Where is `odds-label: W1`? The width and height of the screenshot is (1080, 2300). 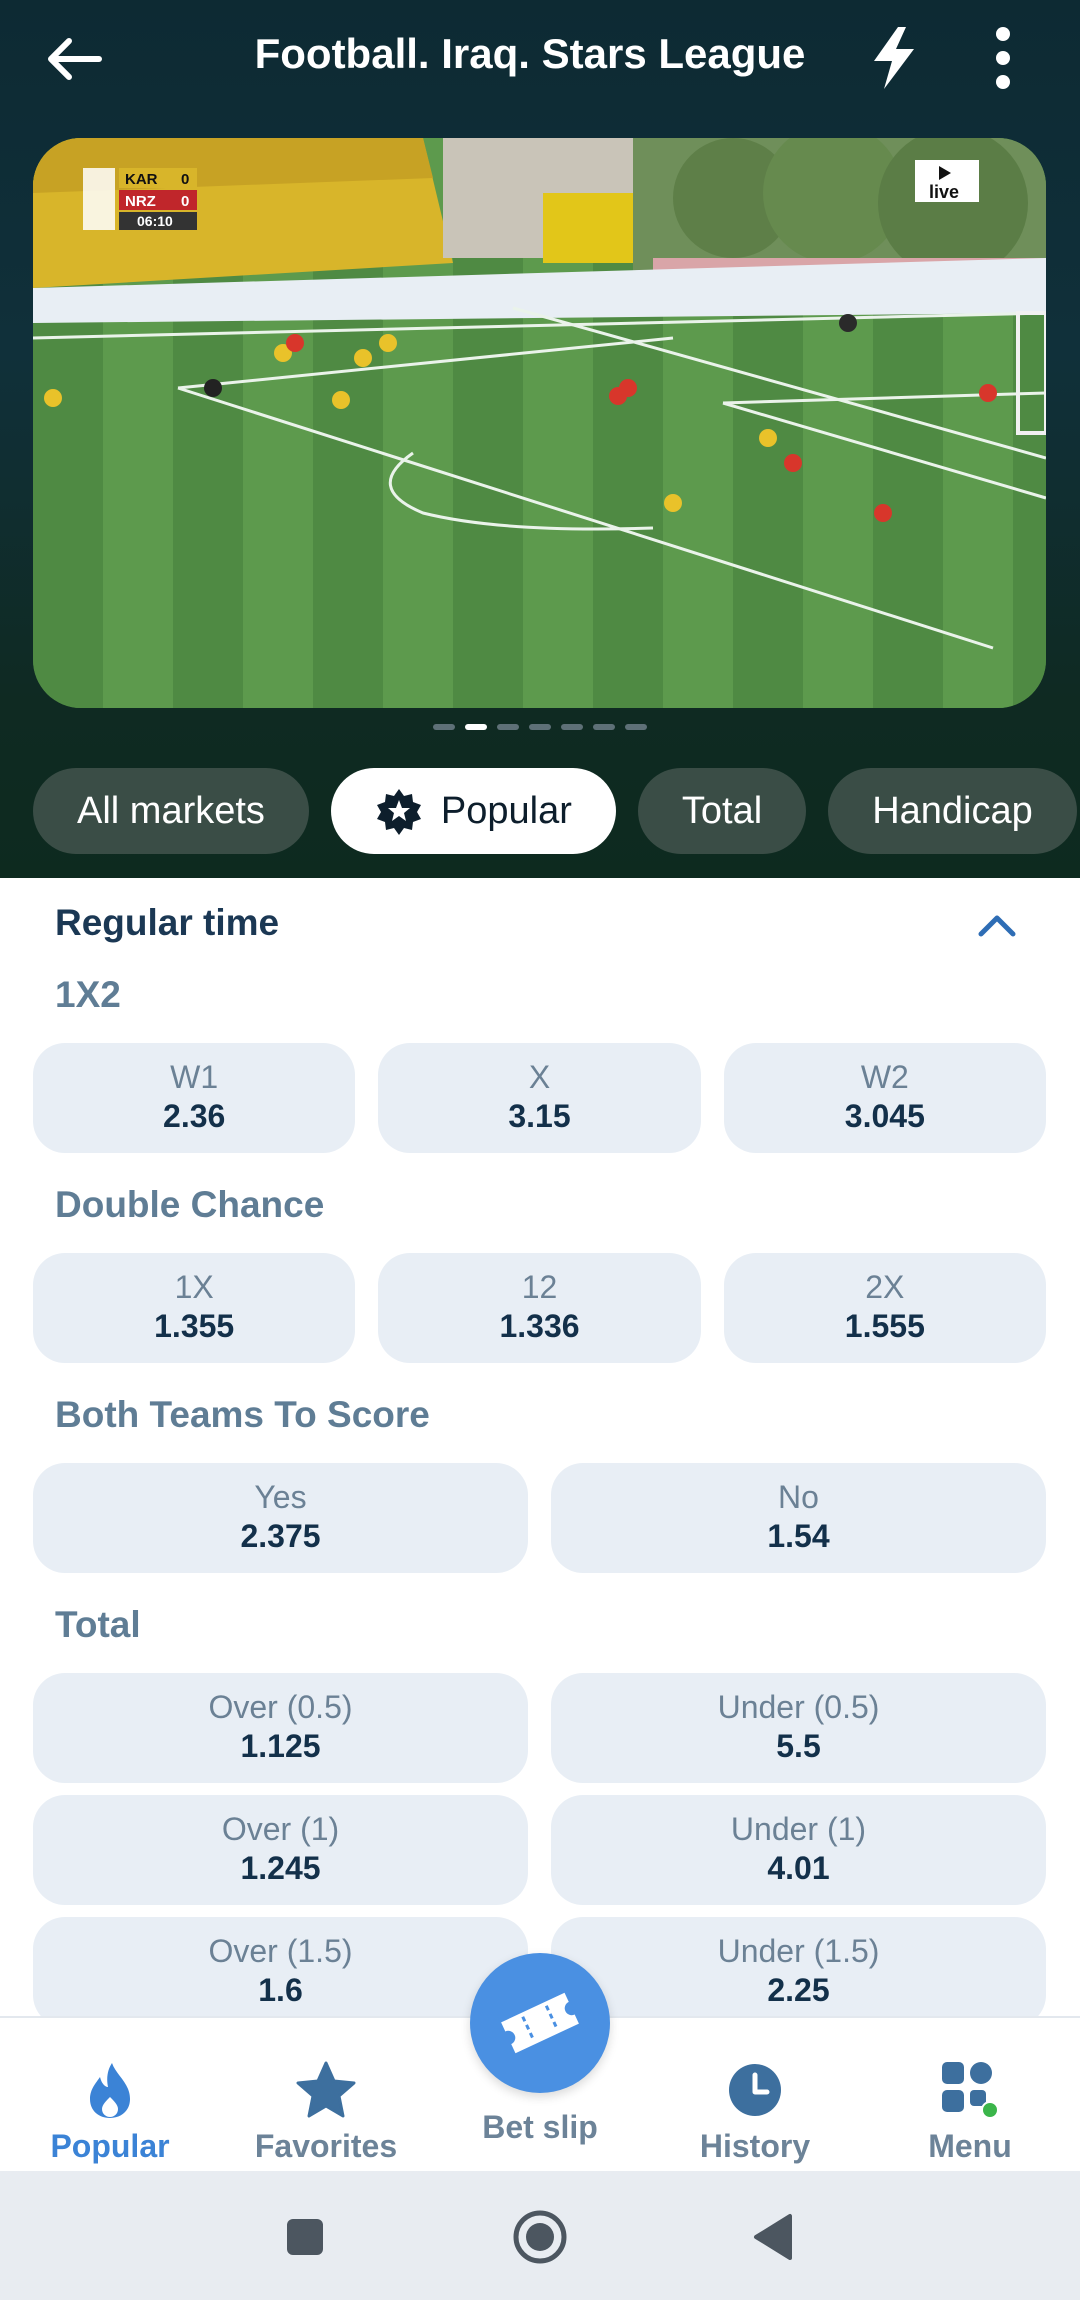 odds-label: W1 is located at coordinates (194, 1077).